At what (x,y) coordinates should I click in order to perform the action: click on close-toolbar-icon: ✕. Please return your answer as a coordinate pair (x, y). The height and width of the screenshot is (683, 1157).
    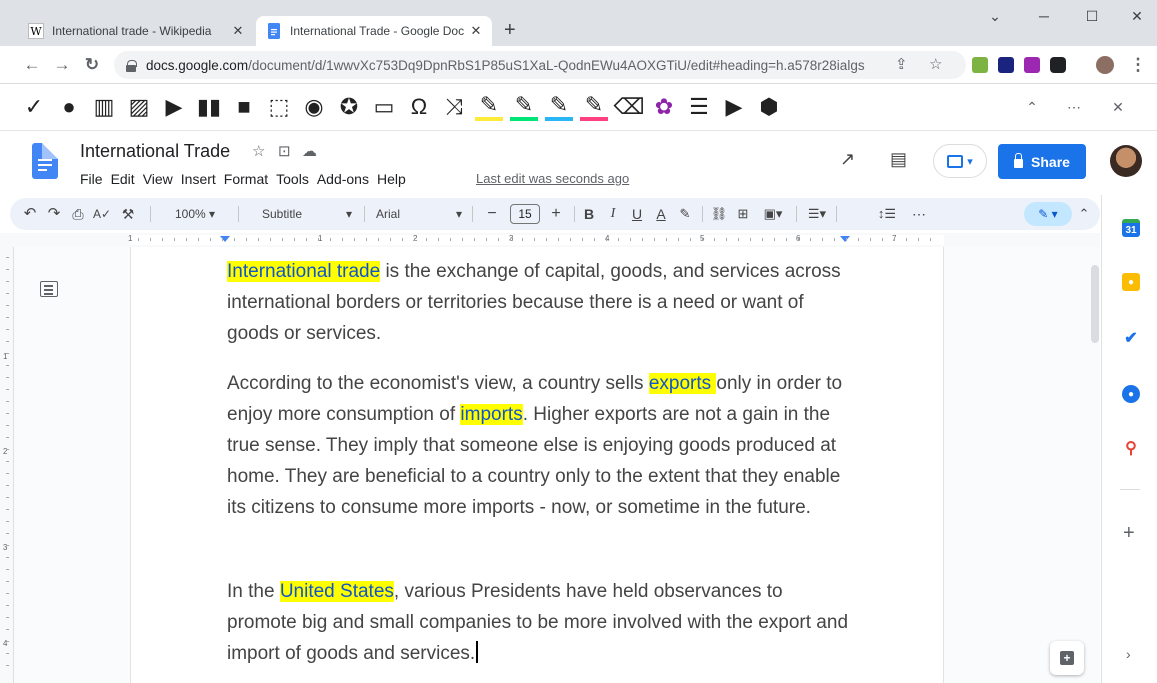
    Looking at the image, I should click on (1118, 107).